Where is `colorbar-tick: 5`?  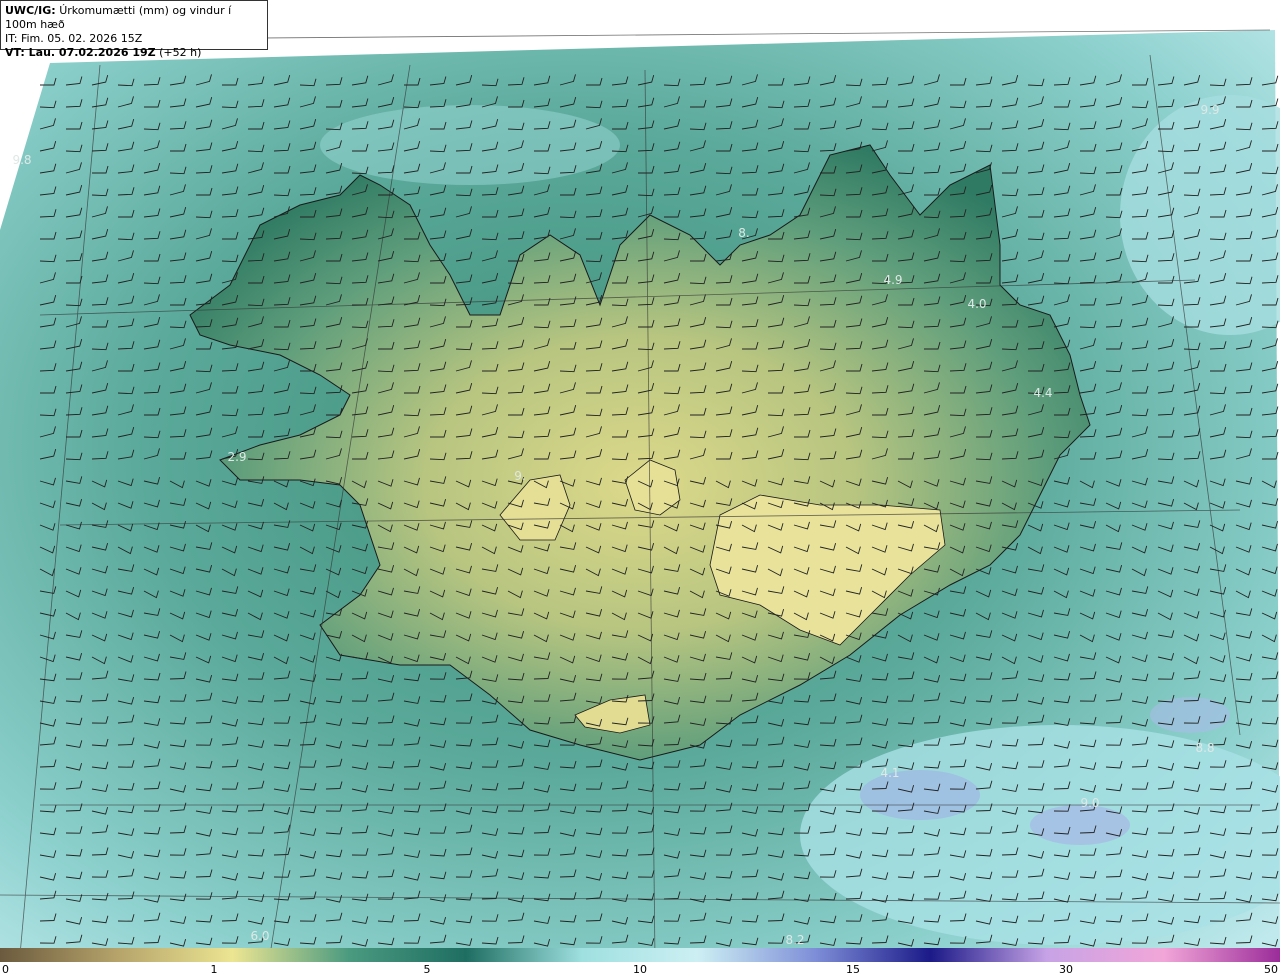 colorbar-tick: 5 is located at coordinates (427, 969).